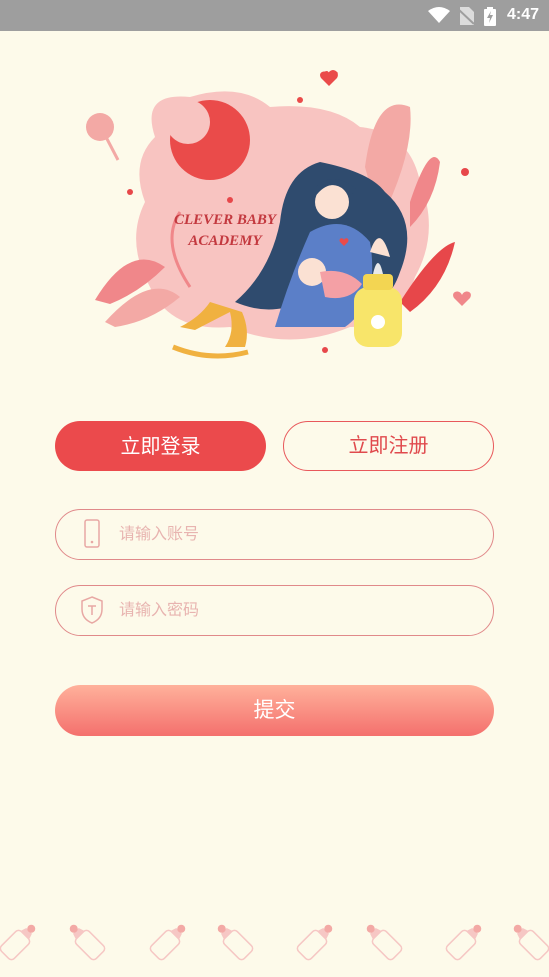 Image resolution: width=549 pixels, height=977 pixels. What do you see at coordinates (274, 15) in the screenshot?
I see `status-bar: 4:47` at bounding box center [274, 15].